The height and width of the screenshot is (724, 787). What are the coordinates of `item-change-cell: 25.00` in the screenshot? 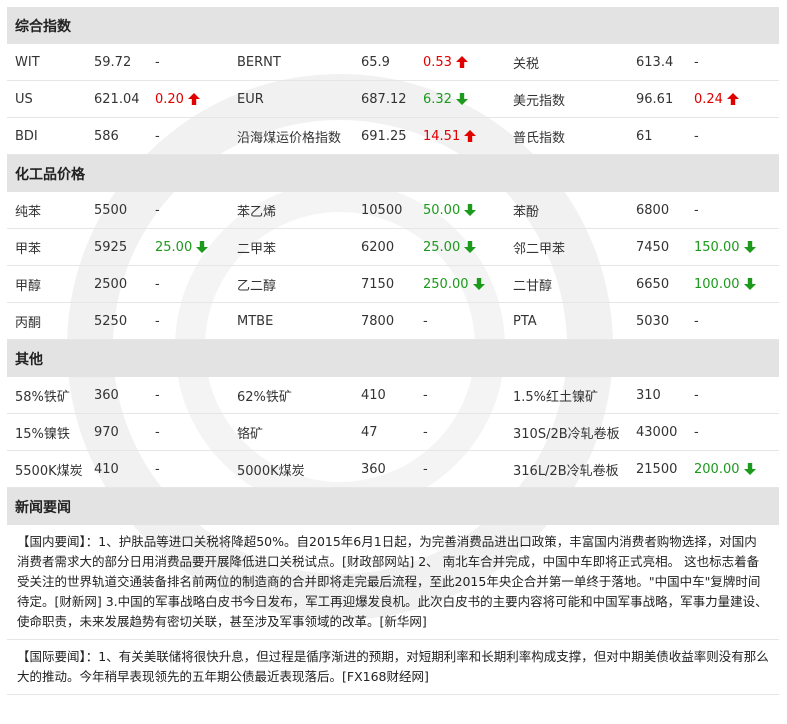 It's located at (192, 247).